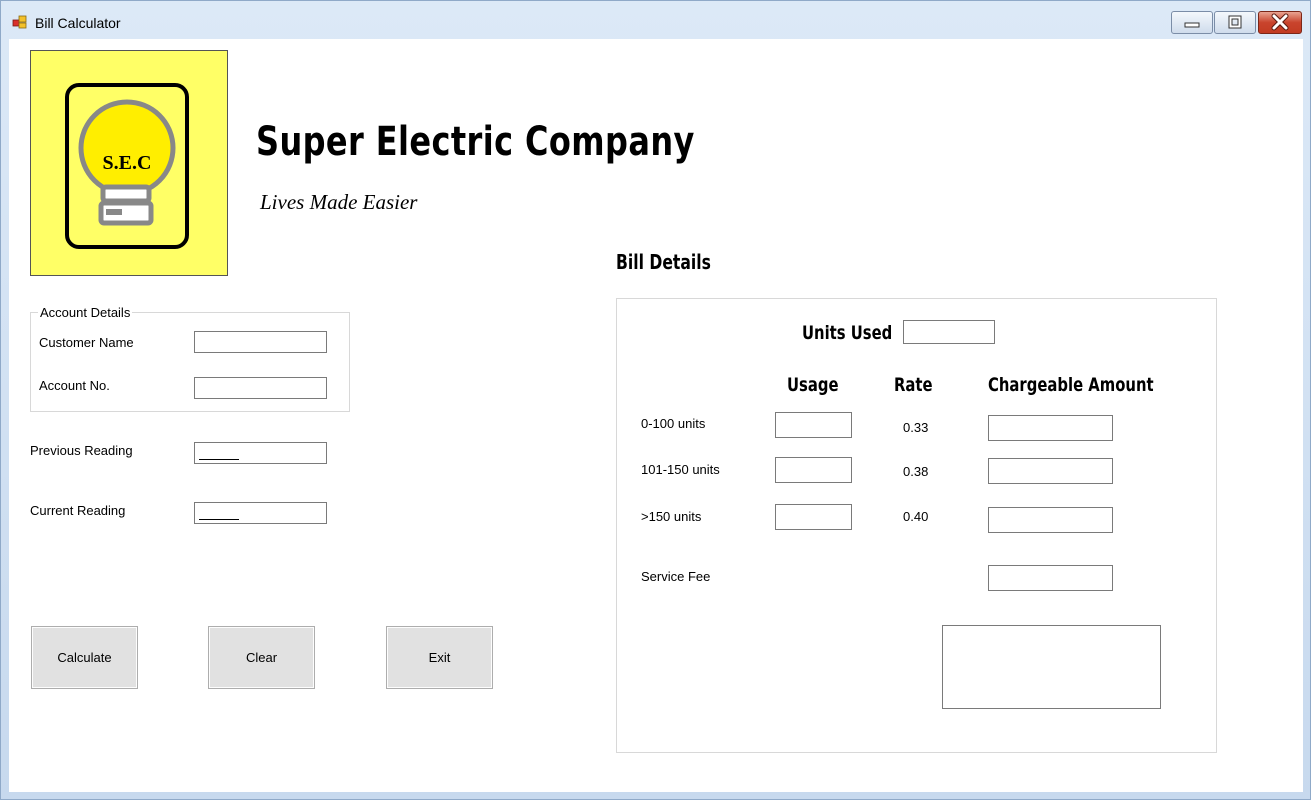  What do you see at coordinates (1051, 667) in the screenshot?
I see `total-amount-box` at bounding box center [1051, 667].